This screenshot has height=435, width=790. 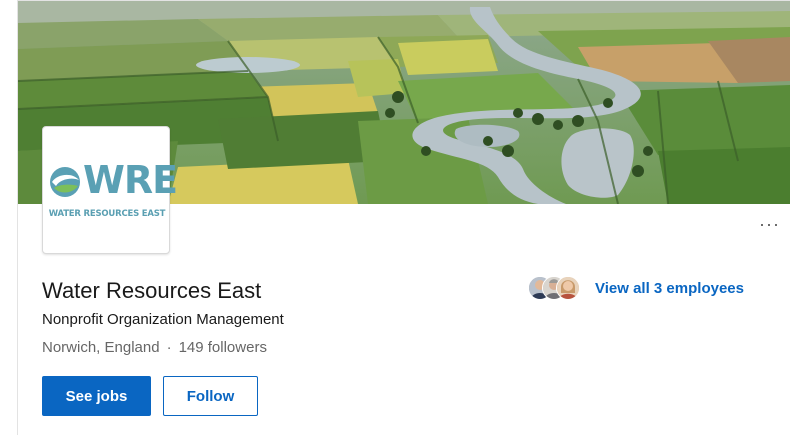 What do you see at coordinates (669, 288) in the screenshot?
I see `view-employees-label: View all 3 employees` at bounding box center [669, 288].